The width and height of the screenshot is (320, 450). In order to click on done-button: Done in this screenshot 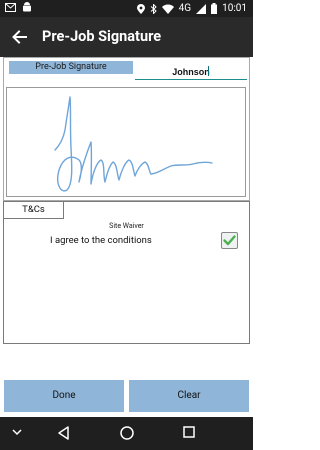, I will do `click(64, 396)`.